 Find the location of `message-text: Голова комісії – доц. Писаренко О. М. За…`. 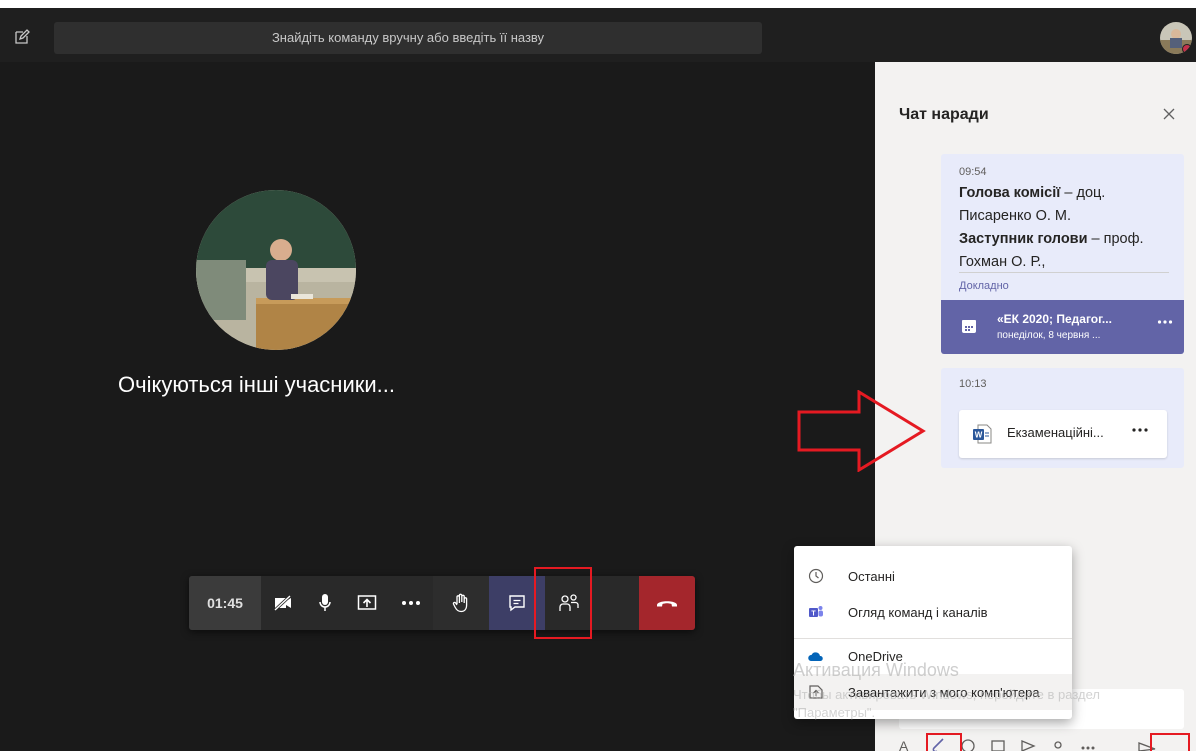

message-text: Голова комісії – доц. Писаренко О. М. За… is located at coordinates (1070, 228).